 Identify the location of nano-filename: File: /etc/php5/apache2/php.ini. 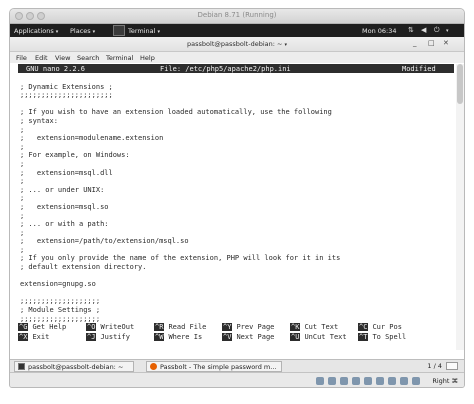
(225, 69).